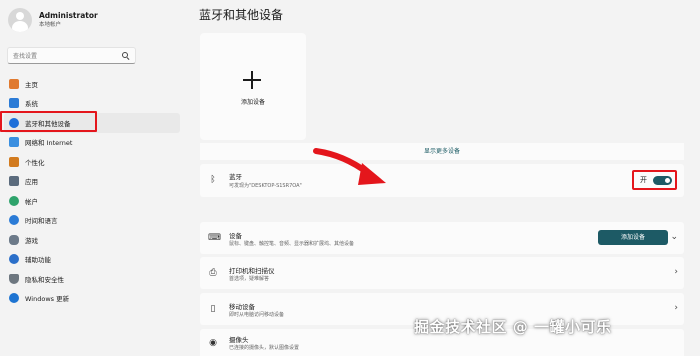 The width and height of the screenshot is (700, 356). Describe the element at coordinates (241, 15) in the screenshot. I see `page-title: 蓝牙和其他设备` at that location.